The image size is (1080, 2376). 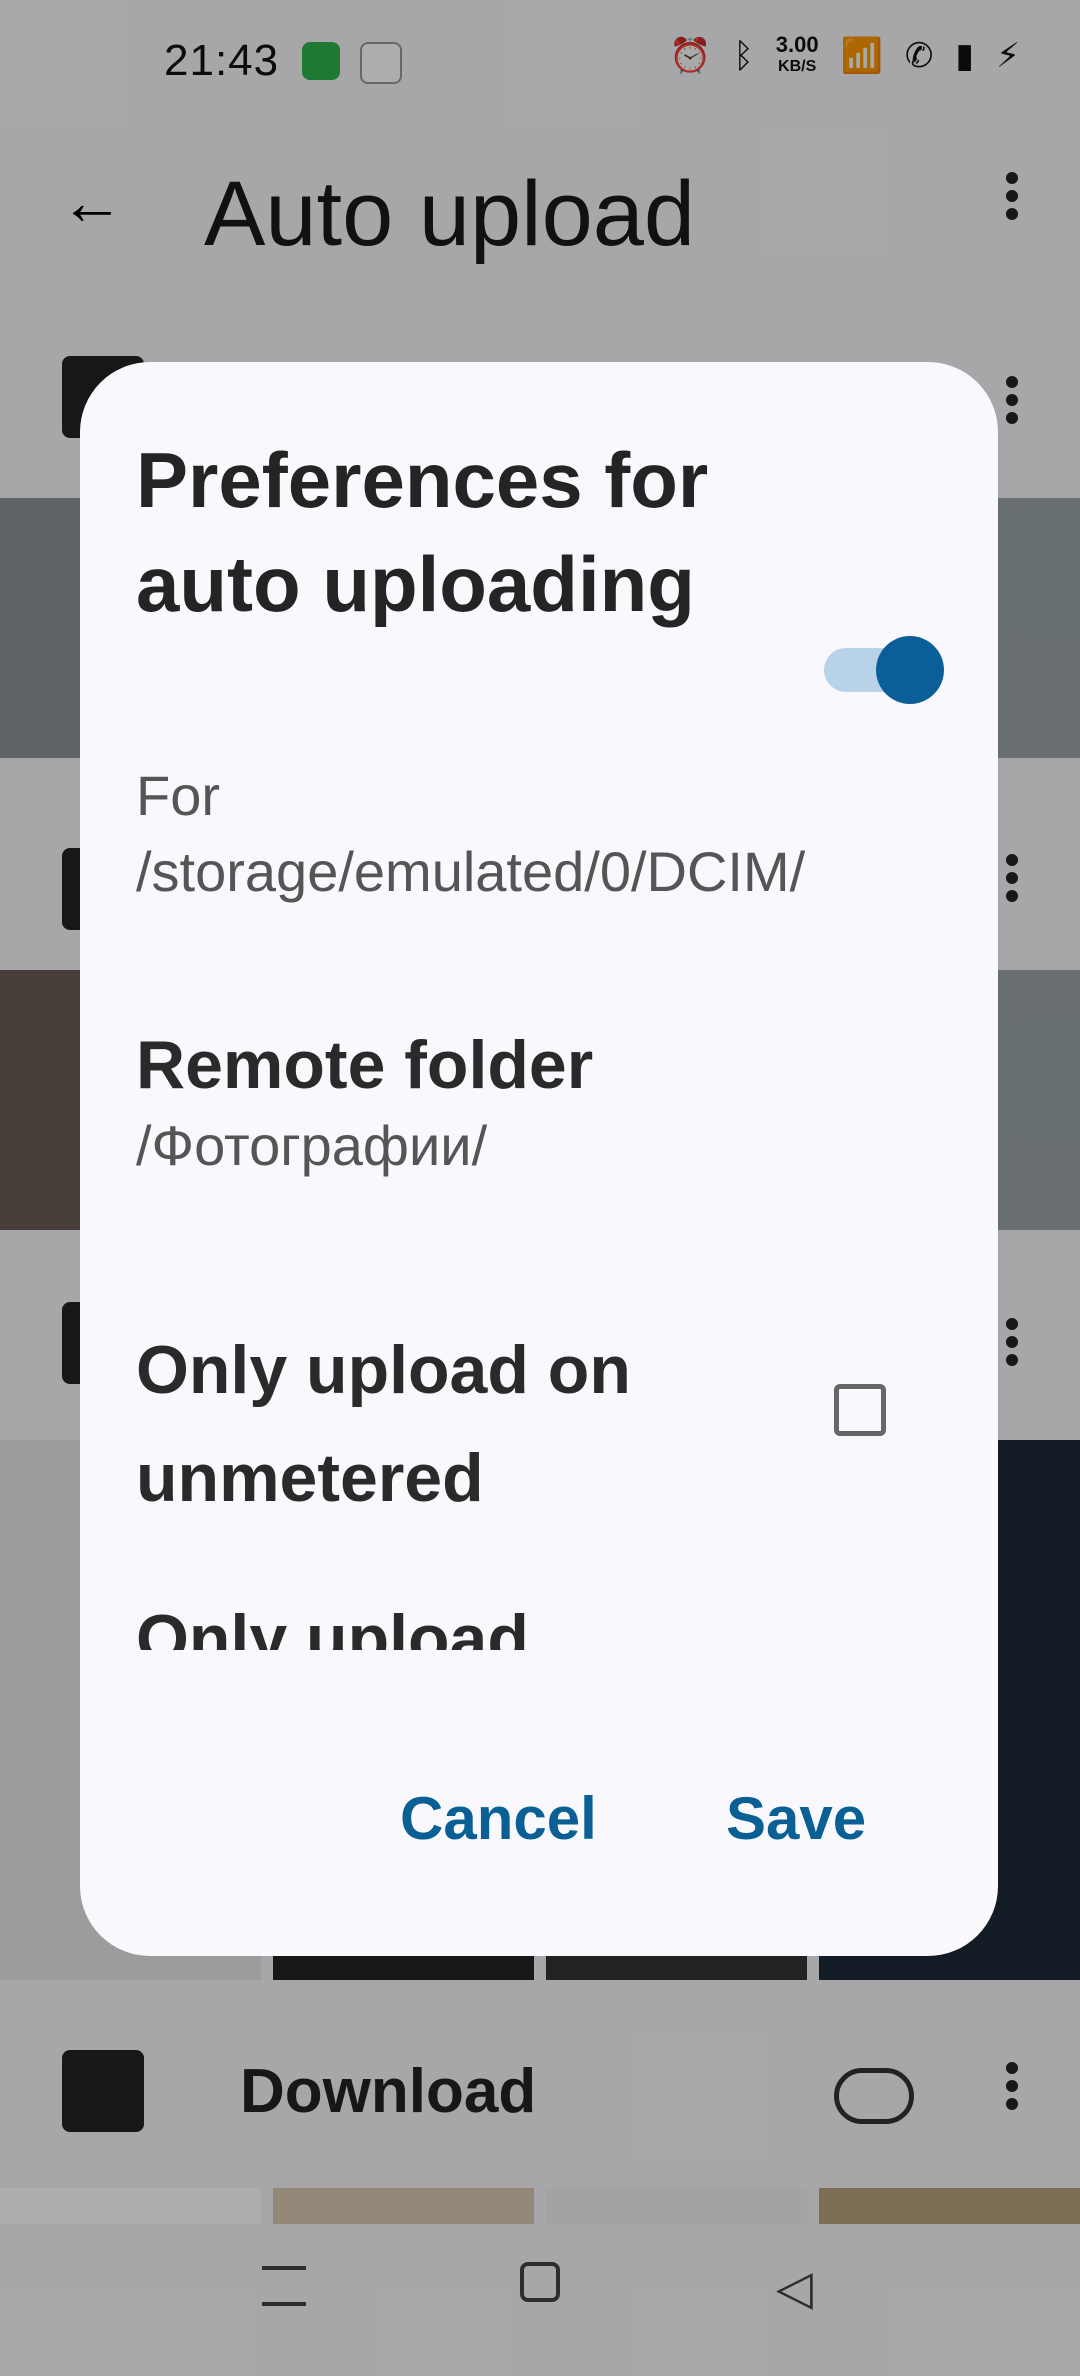 What do you see at coordinates (311, 1146) in the screenshot?
I see `remote-folder-value: /Фотографии/` at bounding box center [311, 1146].